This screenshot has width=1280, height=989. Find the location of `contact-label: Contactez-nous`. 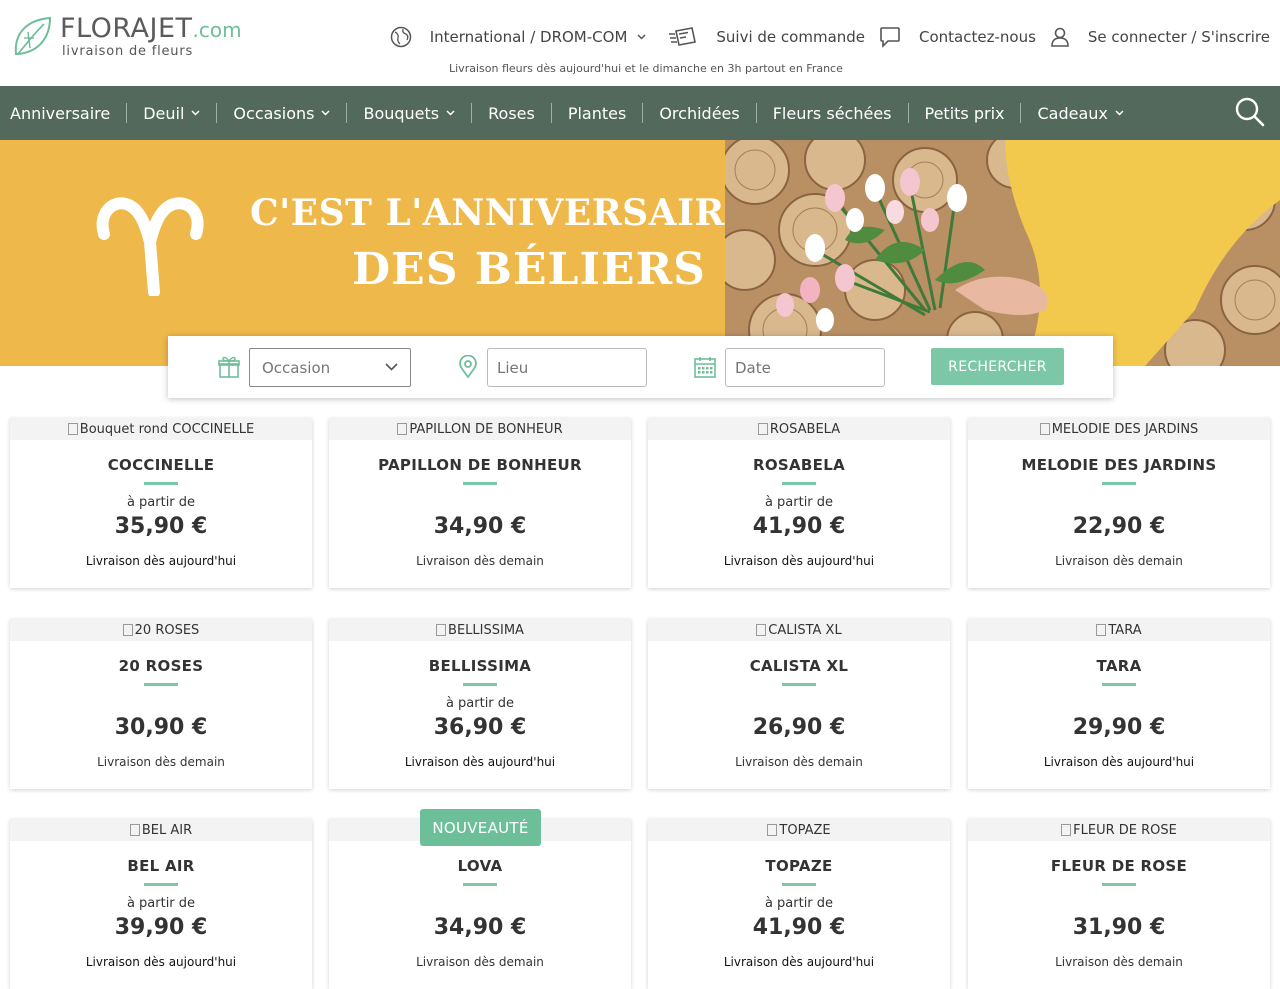

contact-label: Contactez-nous is located at coordinates (977, 37).